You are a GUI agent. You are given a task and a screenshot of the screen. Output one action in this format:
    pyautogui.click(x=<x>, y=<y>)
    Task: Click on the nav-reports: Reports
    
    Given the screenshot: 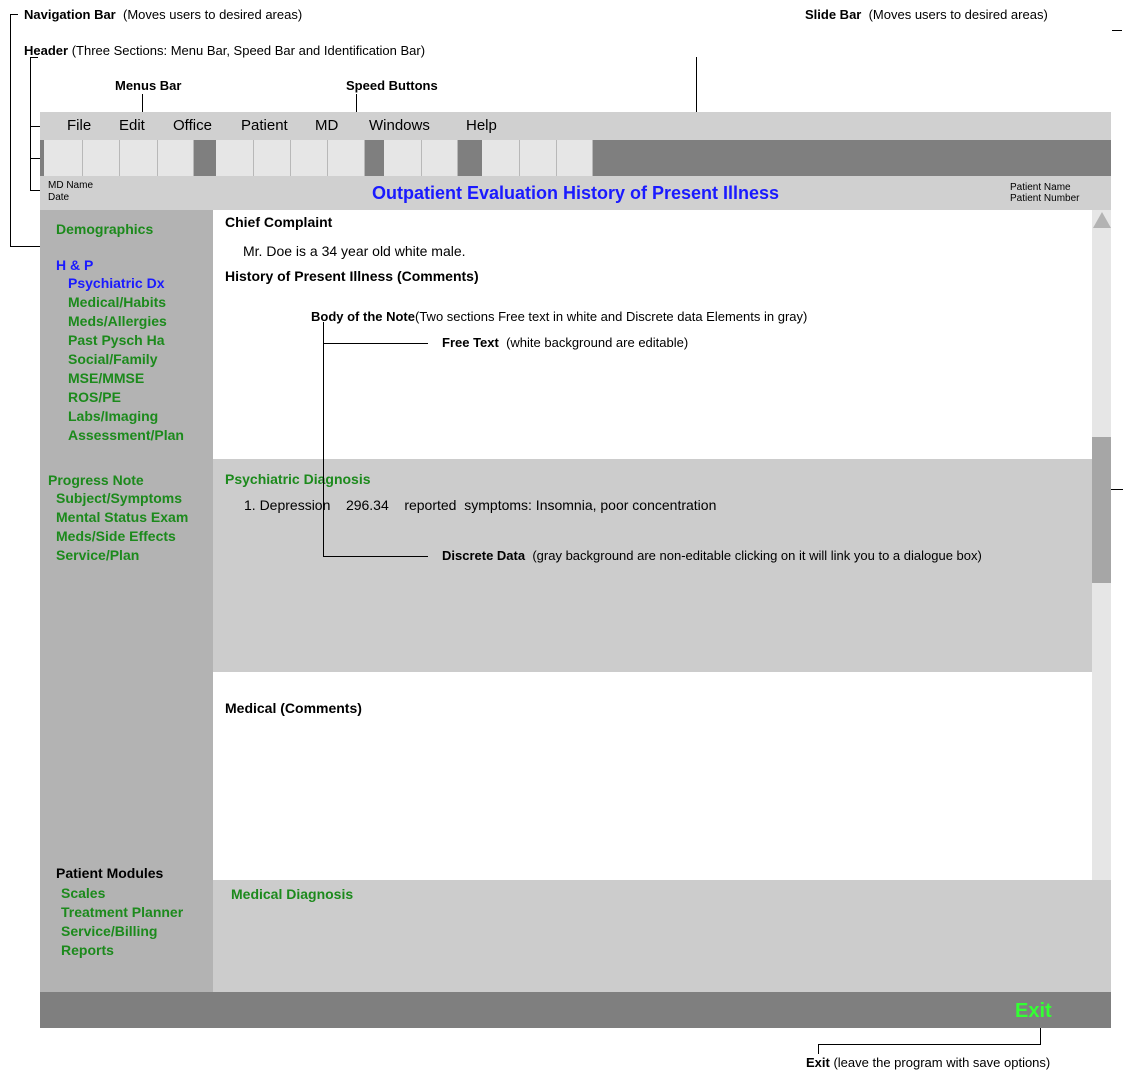 What is the action you would take?
    pyautogui.click(x=87, y=950)
    